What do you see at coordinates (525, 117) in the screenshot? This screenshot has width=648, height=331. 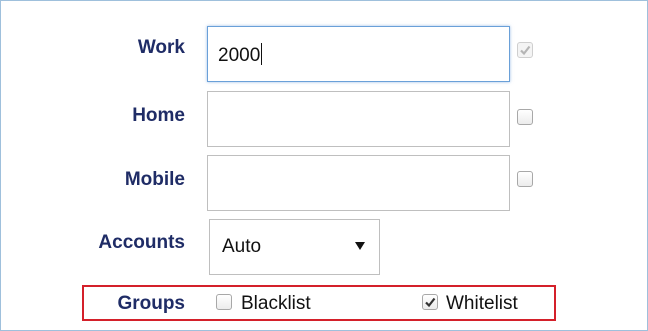 I see `home-checkbox` at bounding box center [525, 117].